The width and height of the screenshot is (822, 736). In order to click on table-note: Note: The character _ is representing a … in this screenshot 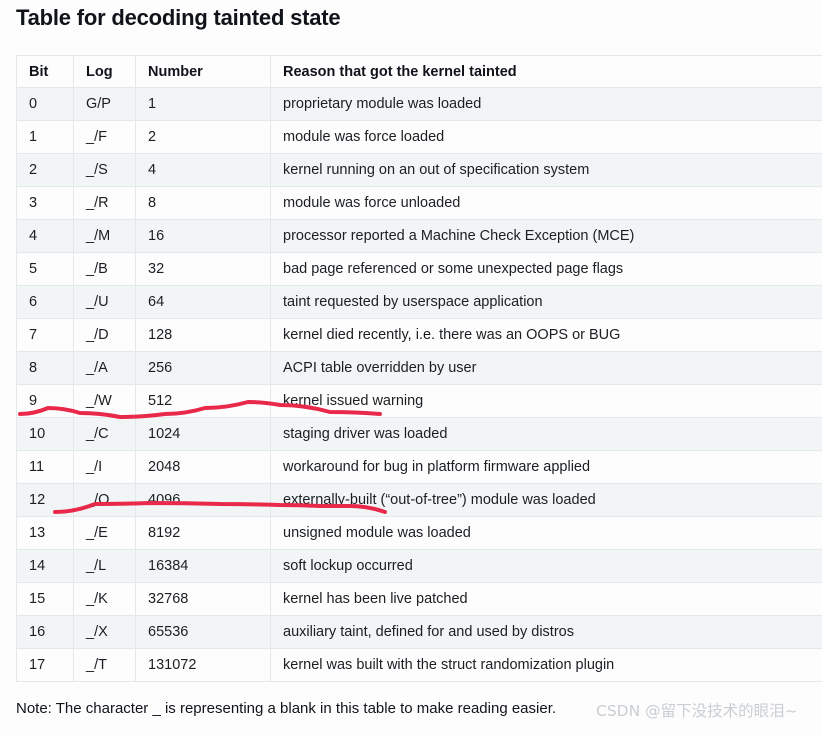, I will do `click(286, 708)`.